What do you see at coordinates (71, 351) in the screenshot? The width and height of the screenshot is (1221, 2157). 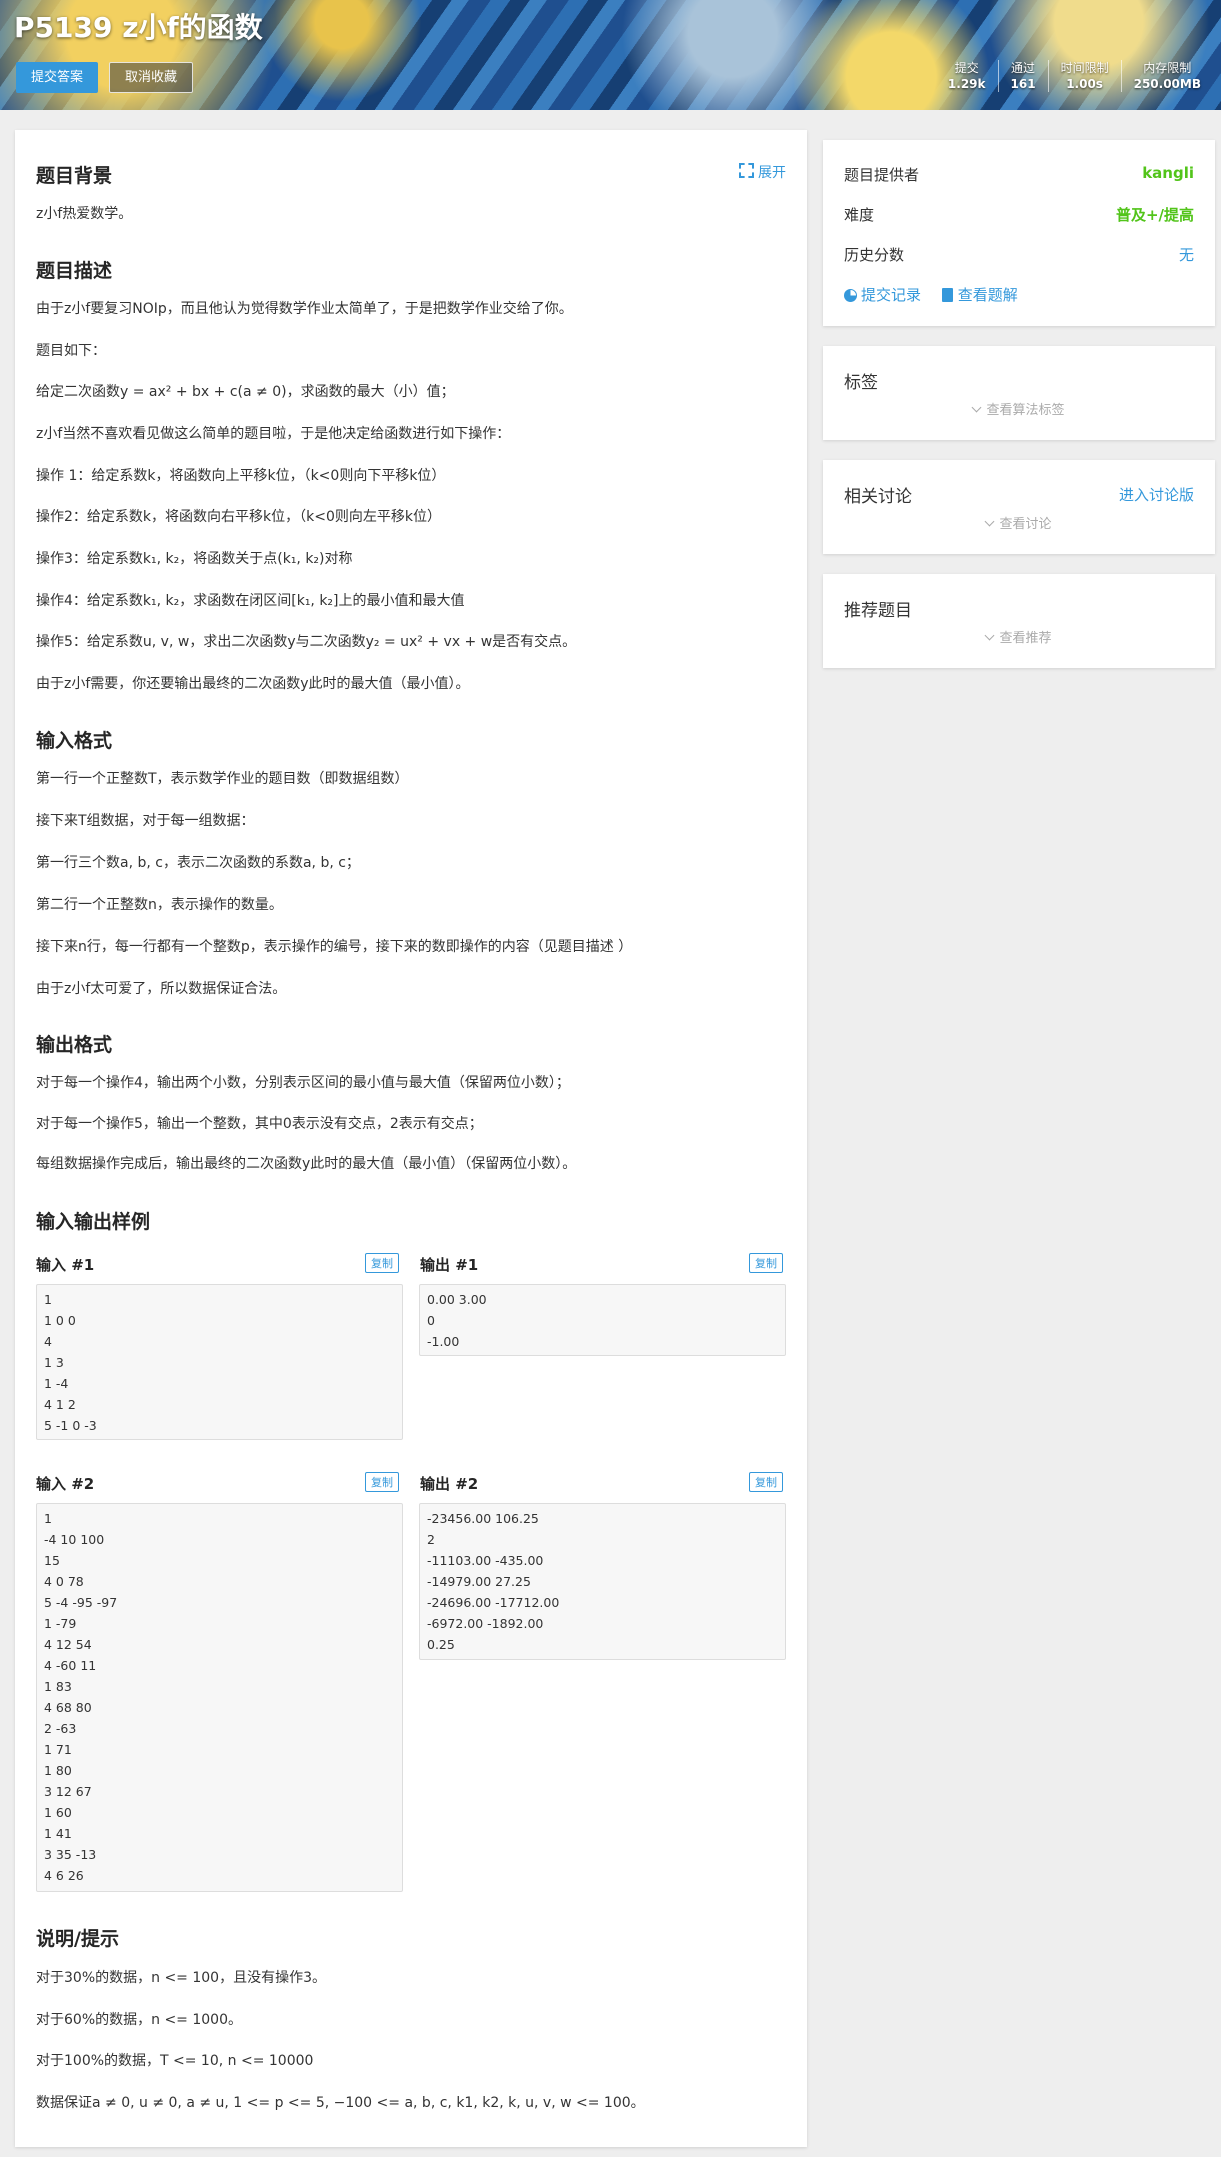 I see `description-line: 题目如下：` at bounding box center [71, 351].